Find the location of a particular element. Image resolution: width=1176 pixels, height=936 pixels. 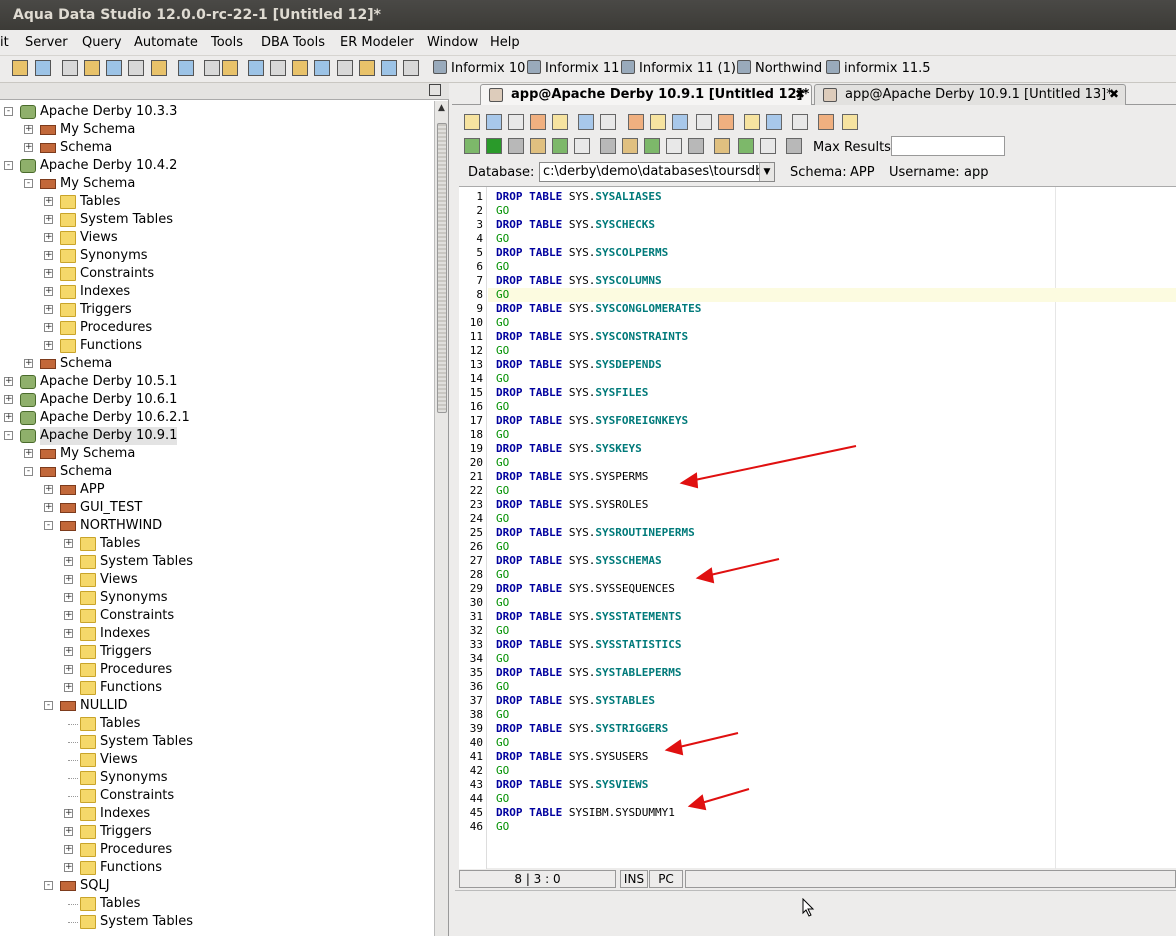

code-line: DROP TABLE SYS.SYSFOREIGNKEYS is located at coordinates (592, 421).